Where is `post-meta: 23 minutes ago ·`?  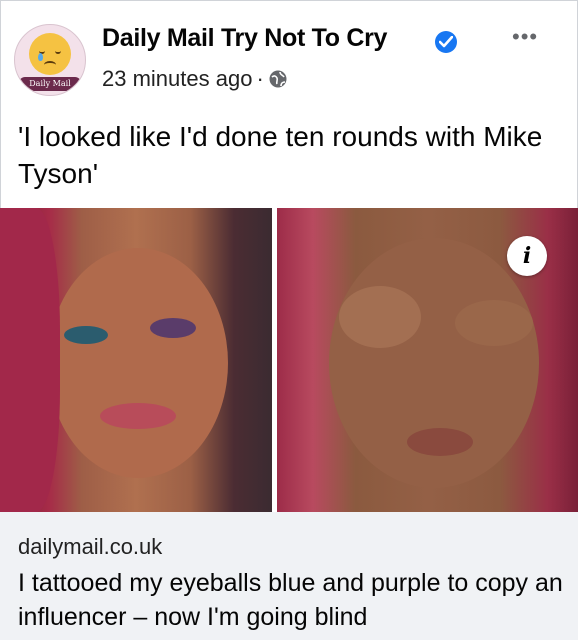 post-meta: 23 minutes ago · is located at coordinates (195, 80).